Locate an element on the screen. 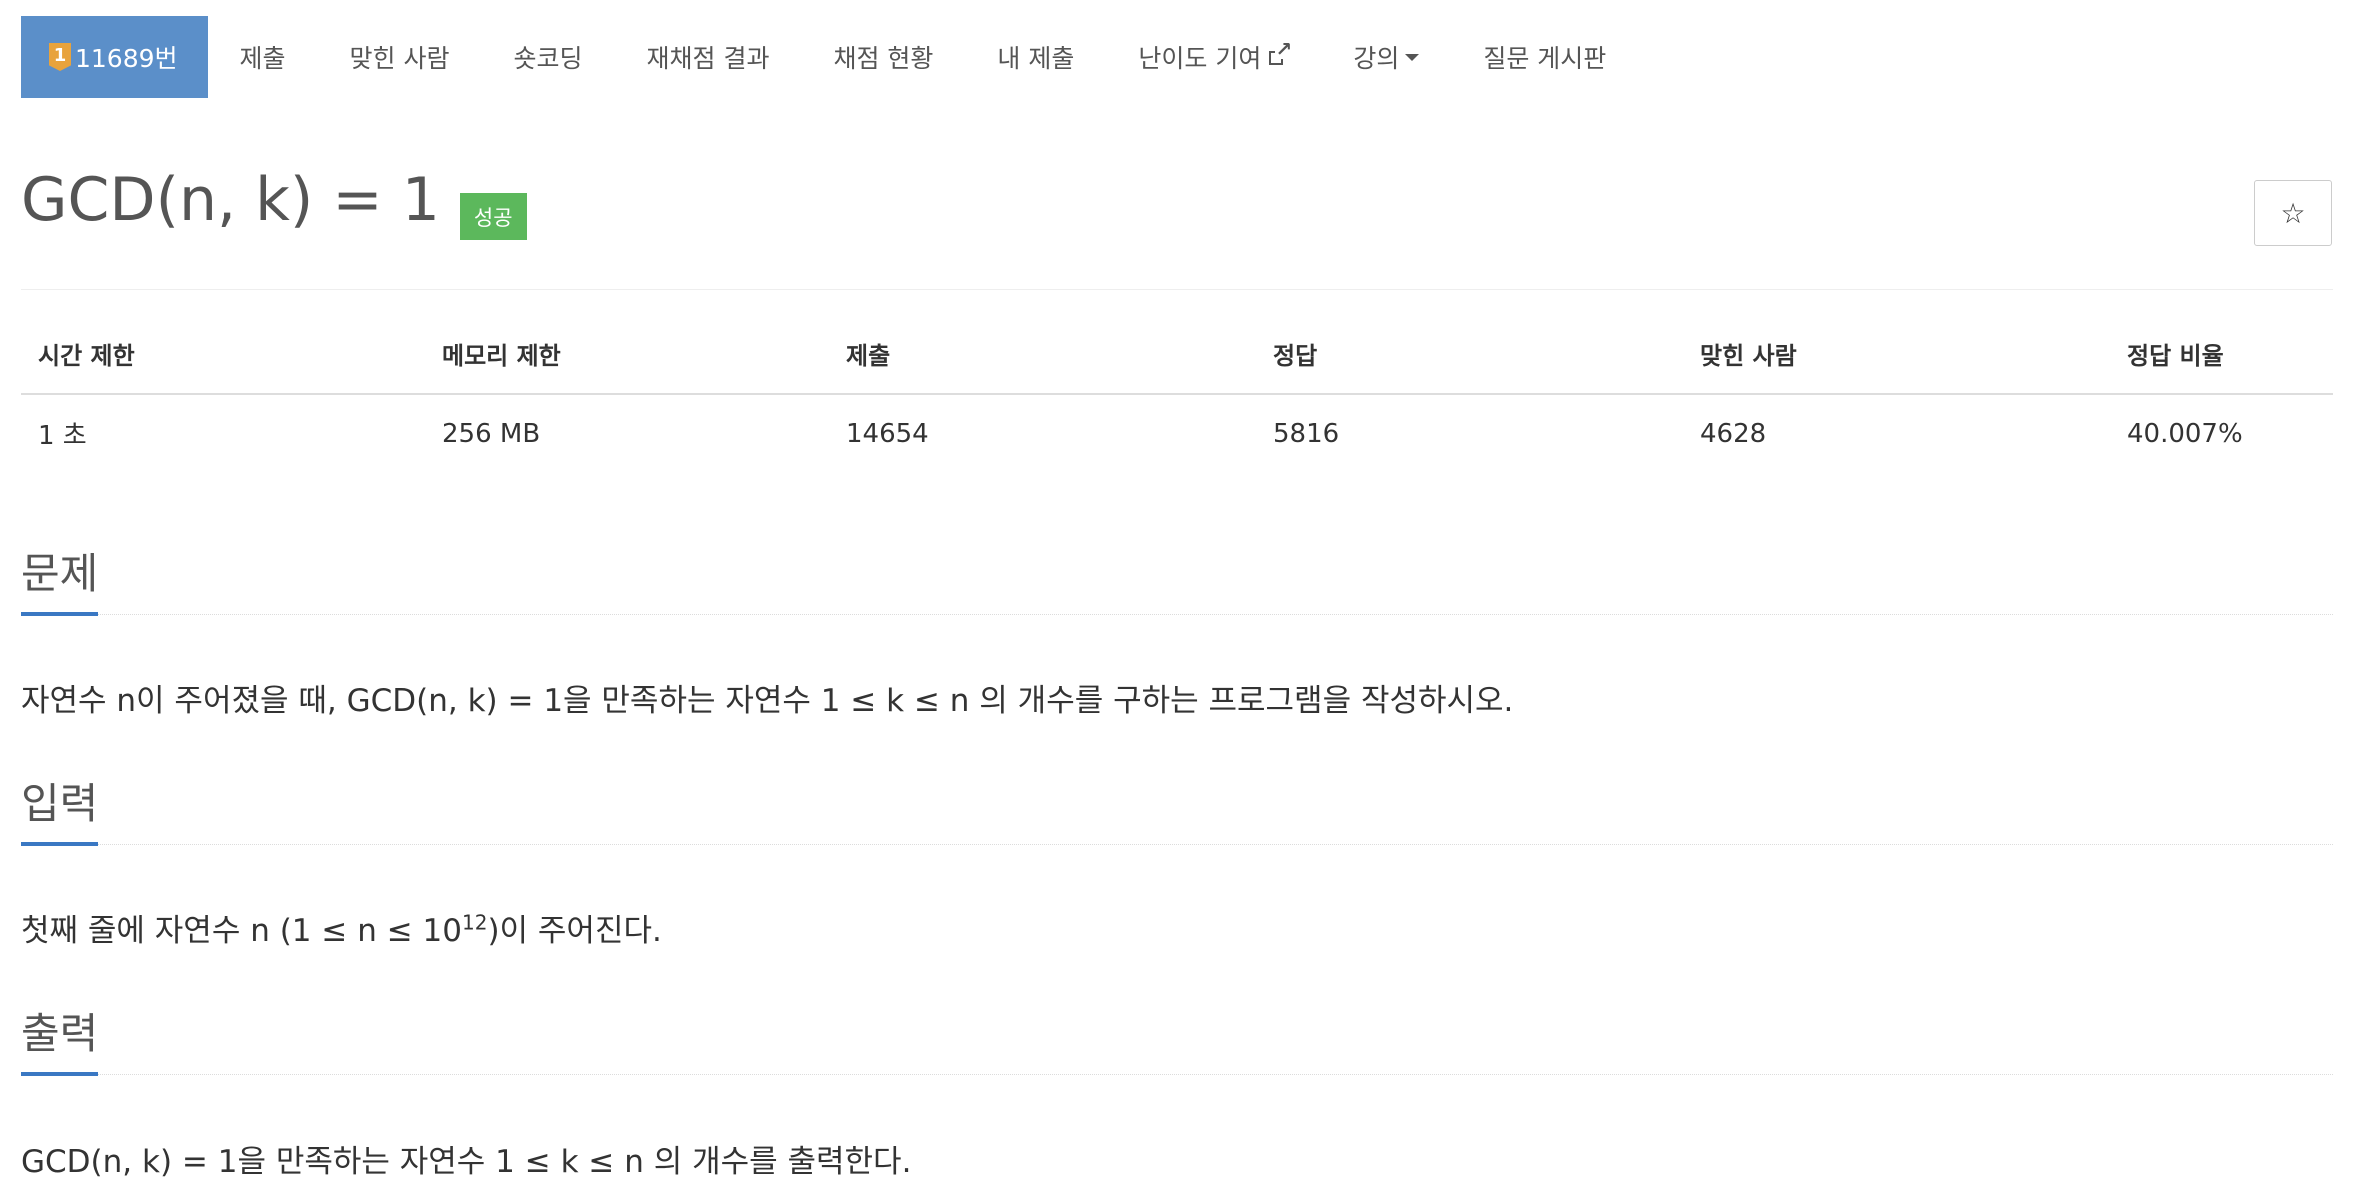  nav-status: 채점 현황 is located at coordinates (883, 57).